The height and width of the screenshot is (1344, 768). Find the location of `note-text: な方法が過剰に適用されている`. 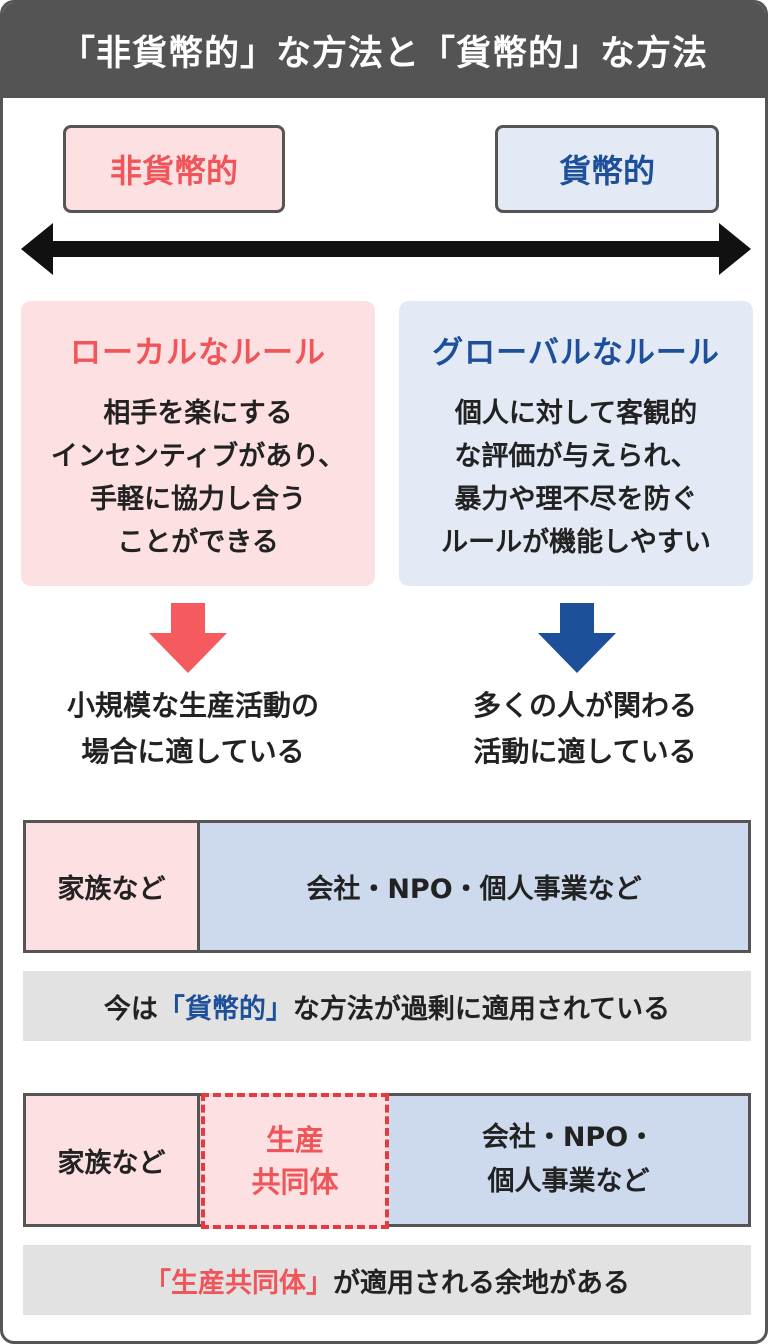

note-text: な方法が過剰に適用されている is located at coordinates (481, 1009).